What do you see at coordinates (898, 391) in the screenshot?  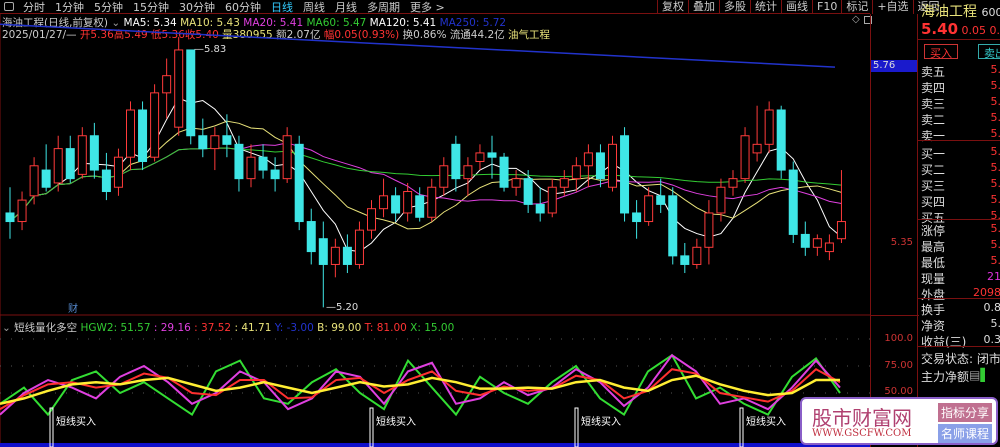 I see `ind-label-50: 50.00` at bounding box center [898, 391].